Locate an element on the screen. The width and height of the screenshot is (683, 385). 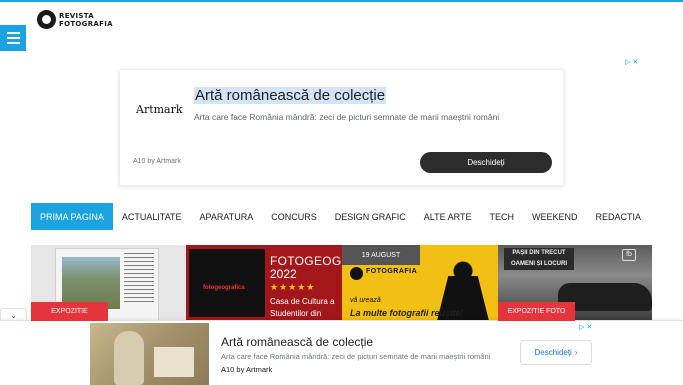
painting-box is located at coordinates (174, 362).